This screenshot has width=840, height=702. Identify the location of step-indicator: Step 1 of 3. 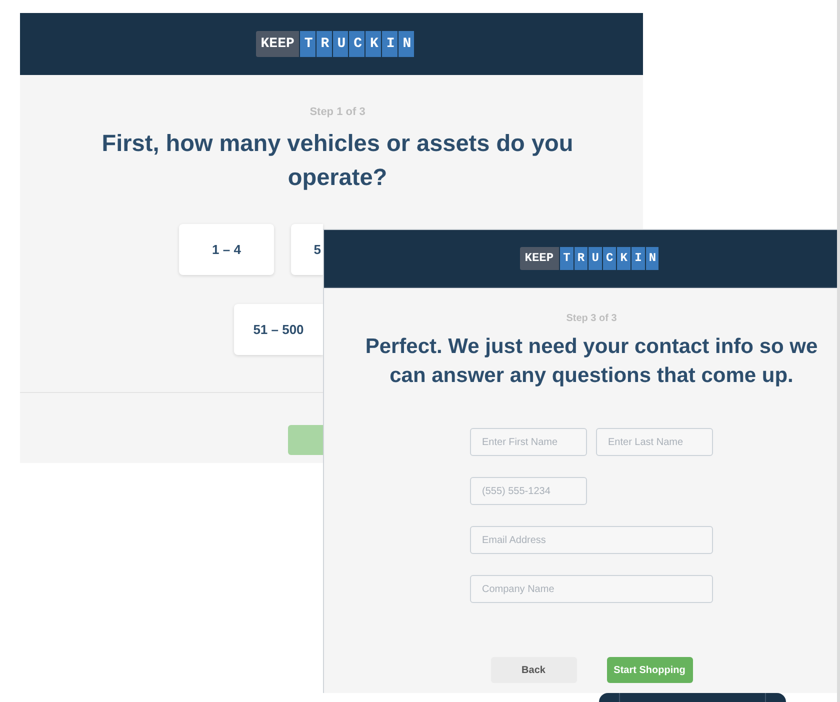
(338, 112).